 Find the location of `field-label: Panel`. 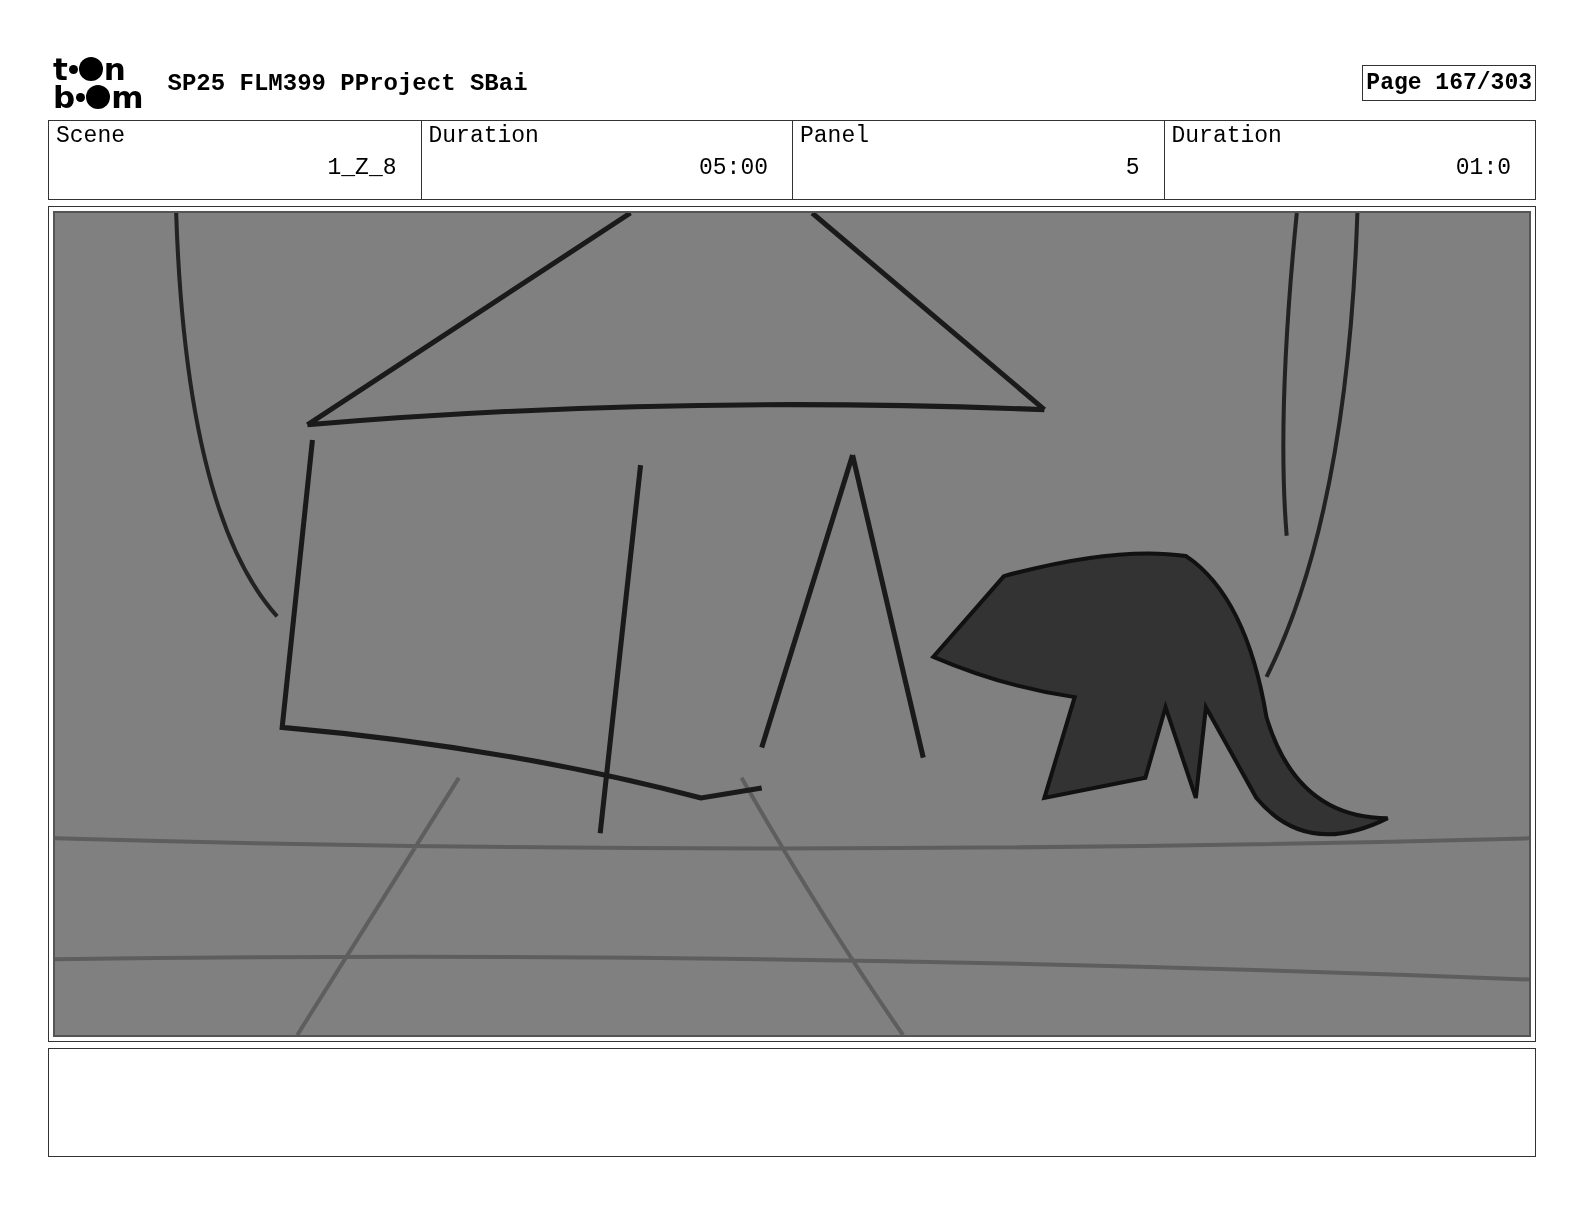

field-label: Panel is located at coordinates (835, 136).